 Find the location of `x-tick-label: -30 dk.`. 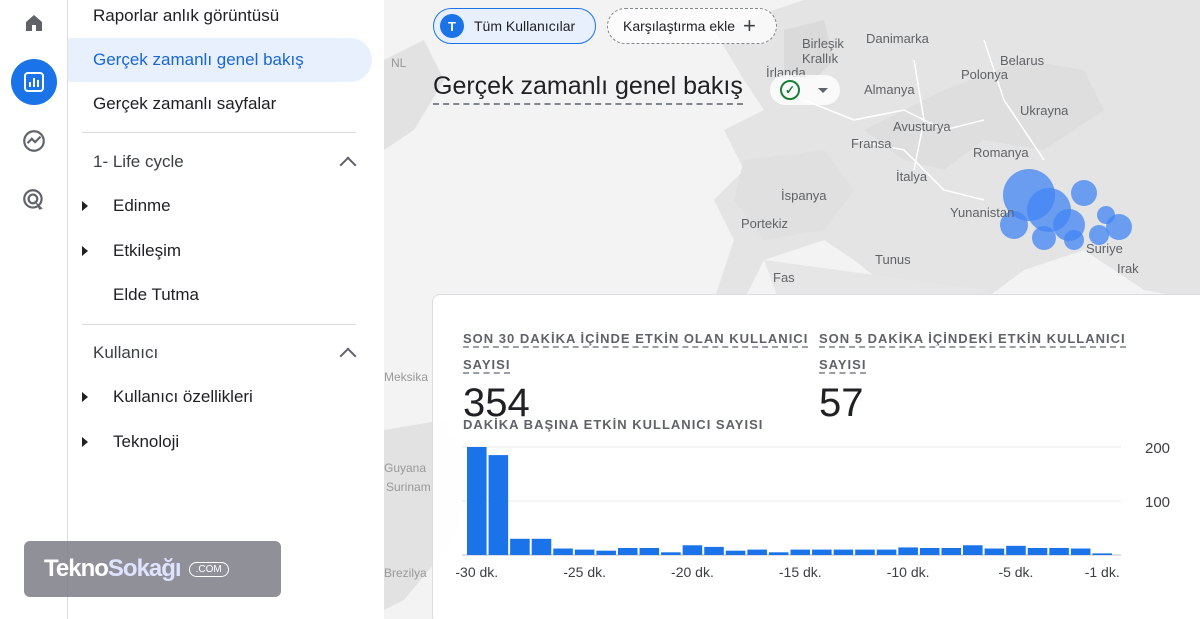

x-tick-label: -30 dk. is located at coordinates (476, 572).